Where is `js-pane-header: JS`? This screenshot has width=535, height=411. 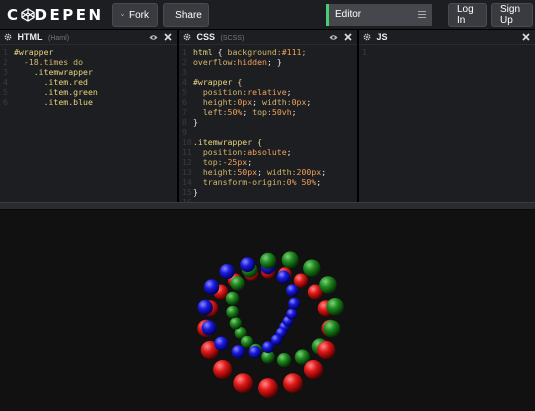 js-pane-header: JS is located at coordinates (447, 37).